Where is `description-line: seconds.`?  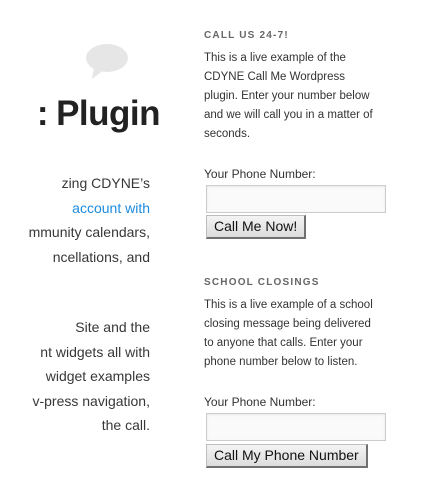
description-line: seconds. is located at coordinates (227, 134).